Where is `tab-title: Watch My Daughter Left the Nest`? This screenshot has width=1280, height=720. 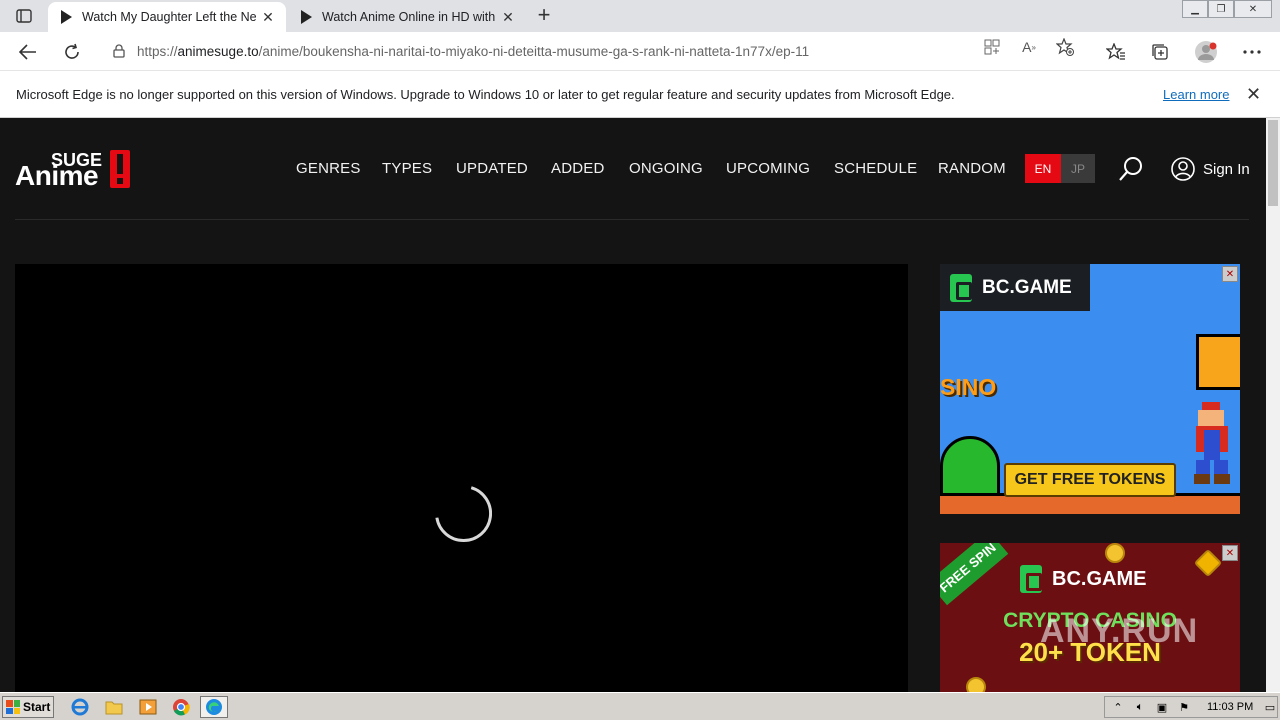
tab-title: Watch My Daughter Left the Nest is located at coordinates (169, 17).